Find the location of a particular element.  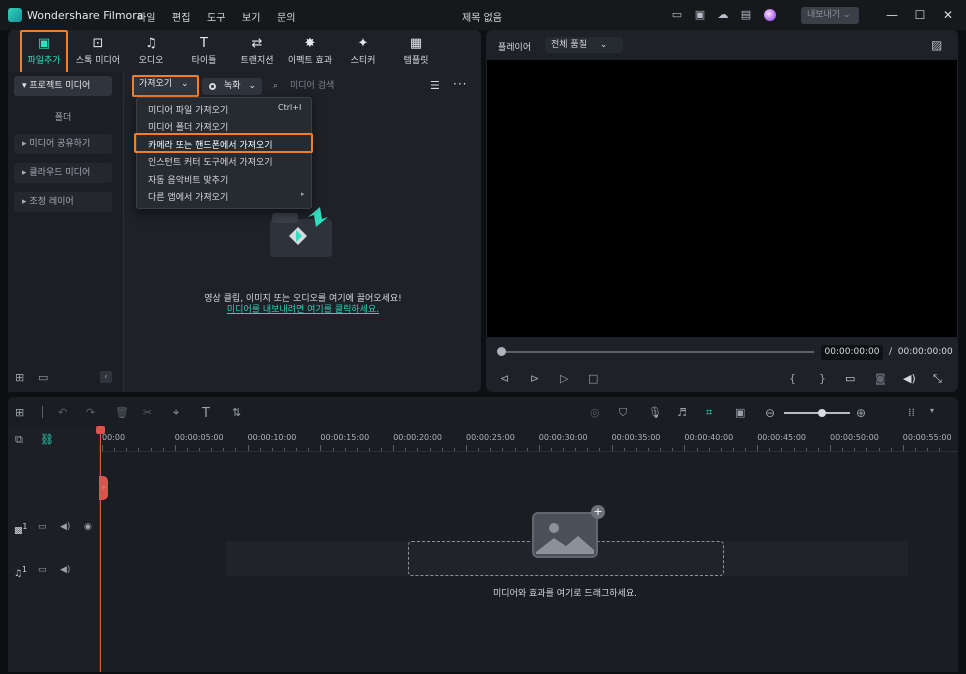

quality-select: 전체 품질 ⌄ is located at coordinates (584, 45).